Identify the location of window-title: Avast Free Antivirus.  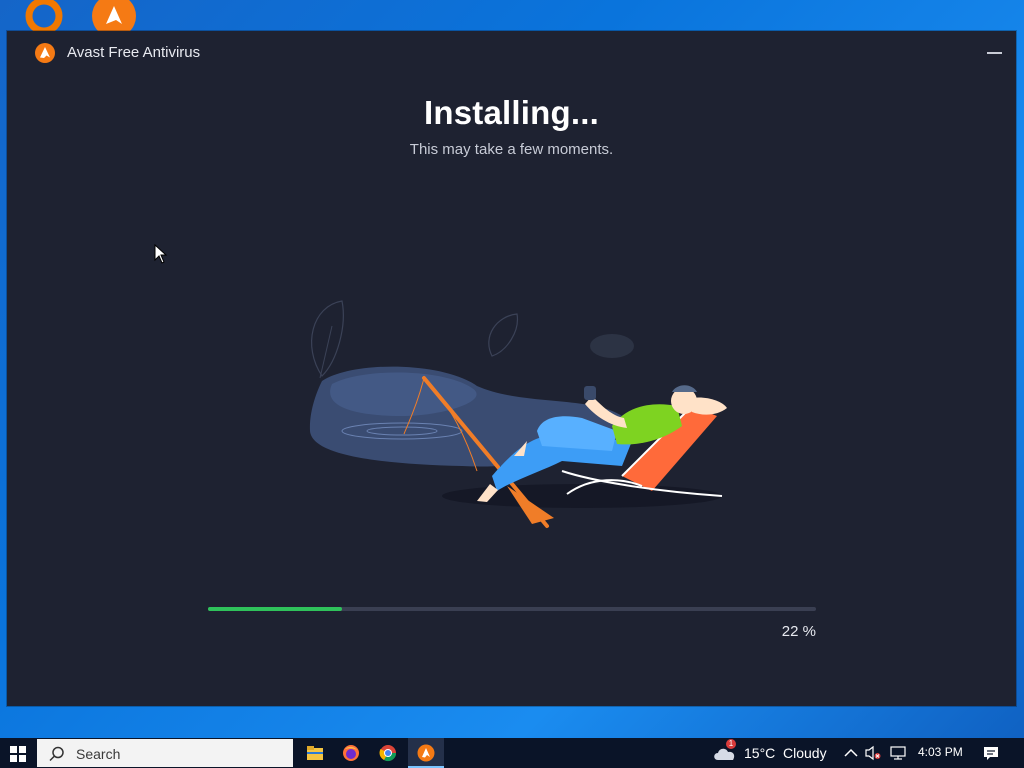
(134, 52).